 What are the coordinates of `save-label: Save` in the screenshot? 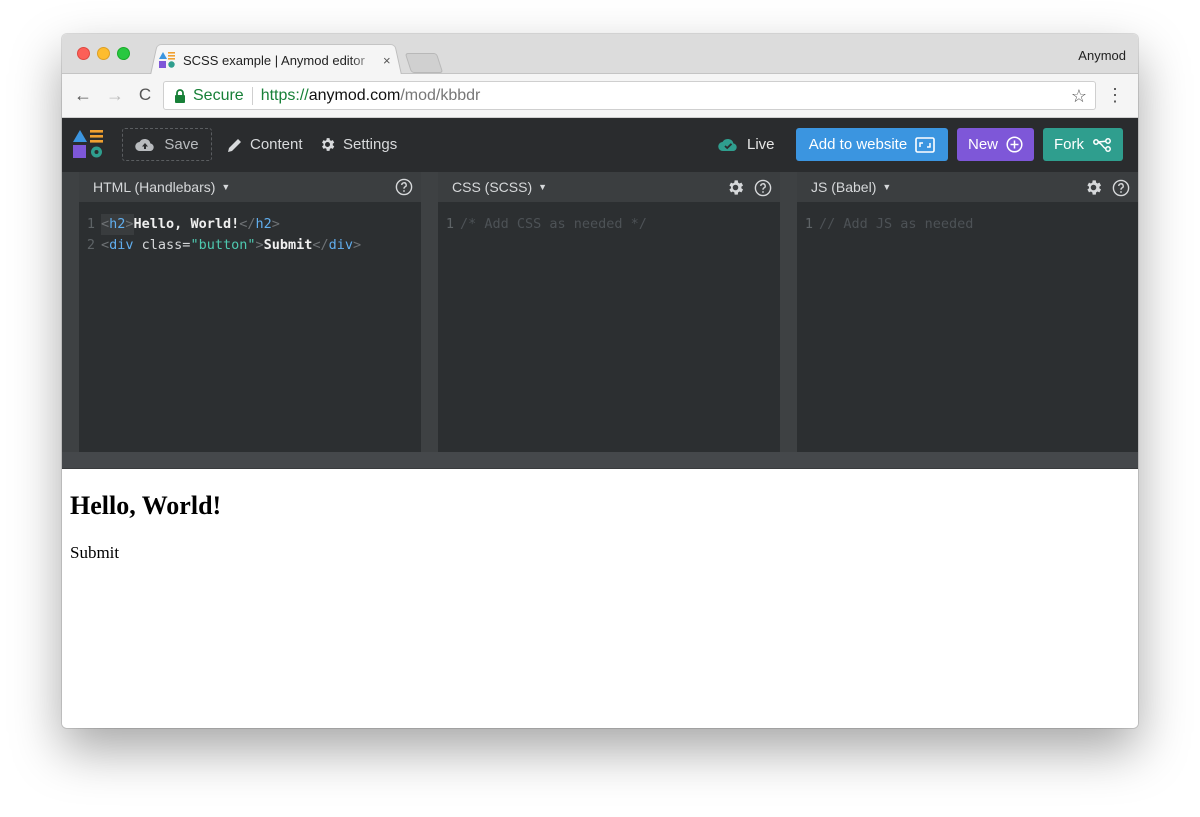 It's located at (181, 144).